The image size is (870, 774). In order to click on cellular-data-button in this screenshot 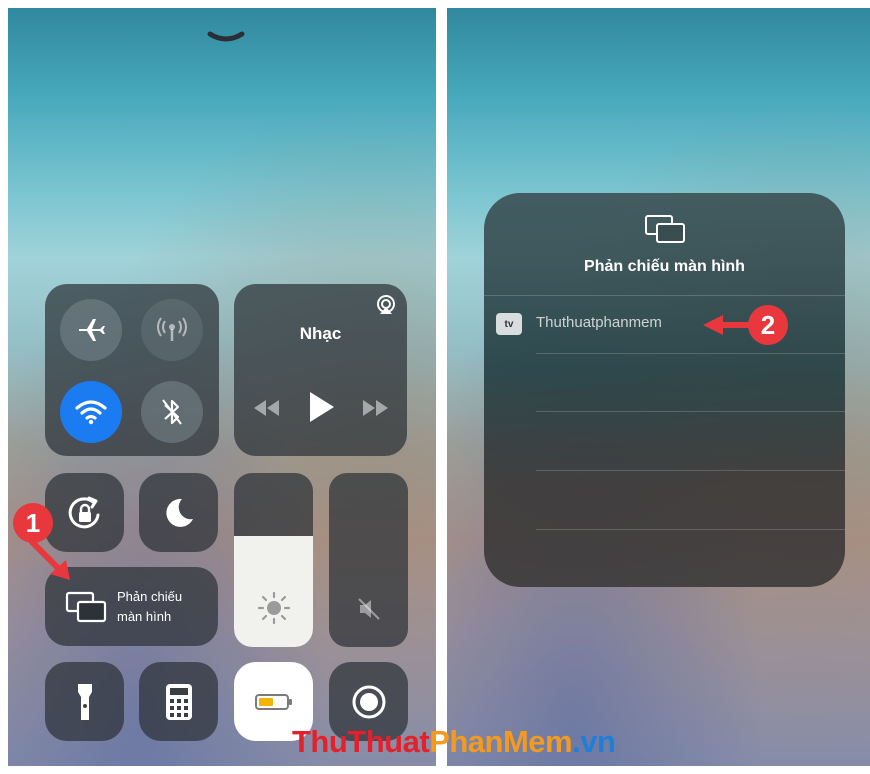, I will do `click(172, 330)`.